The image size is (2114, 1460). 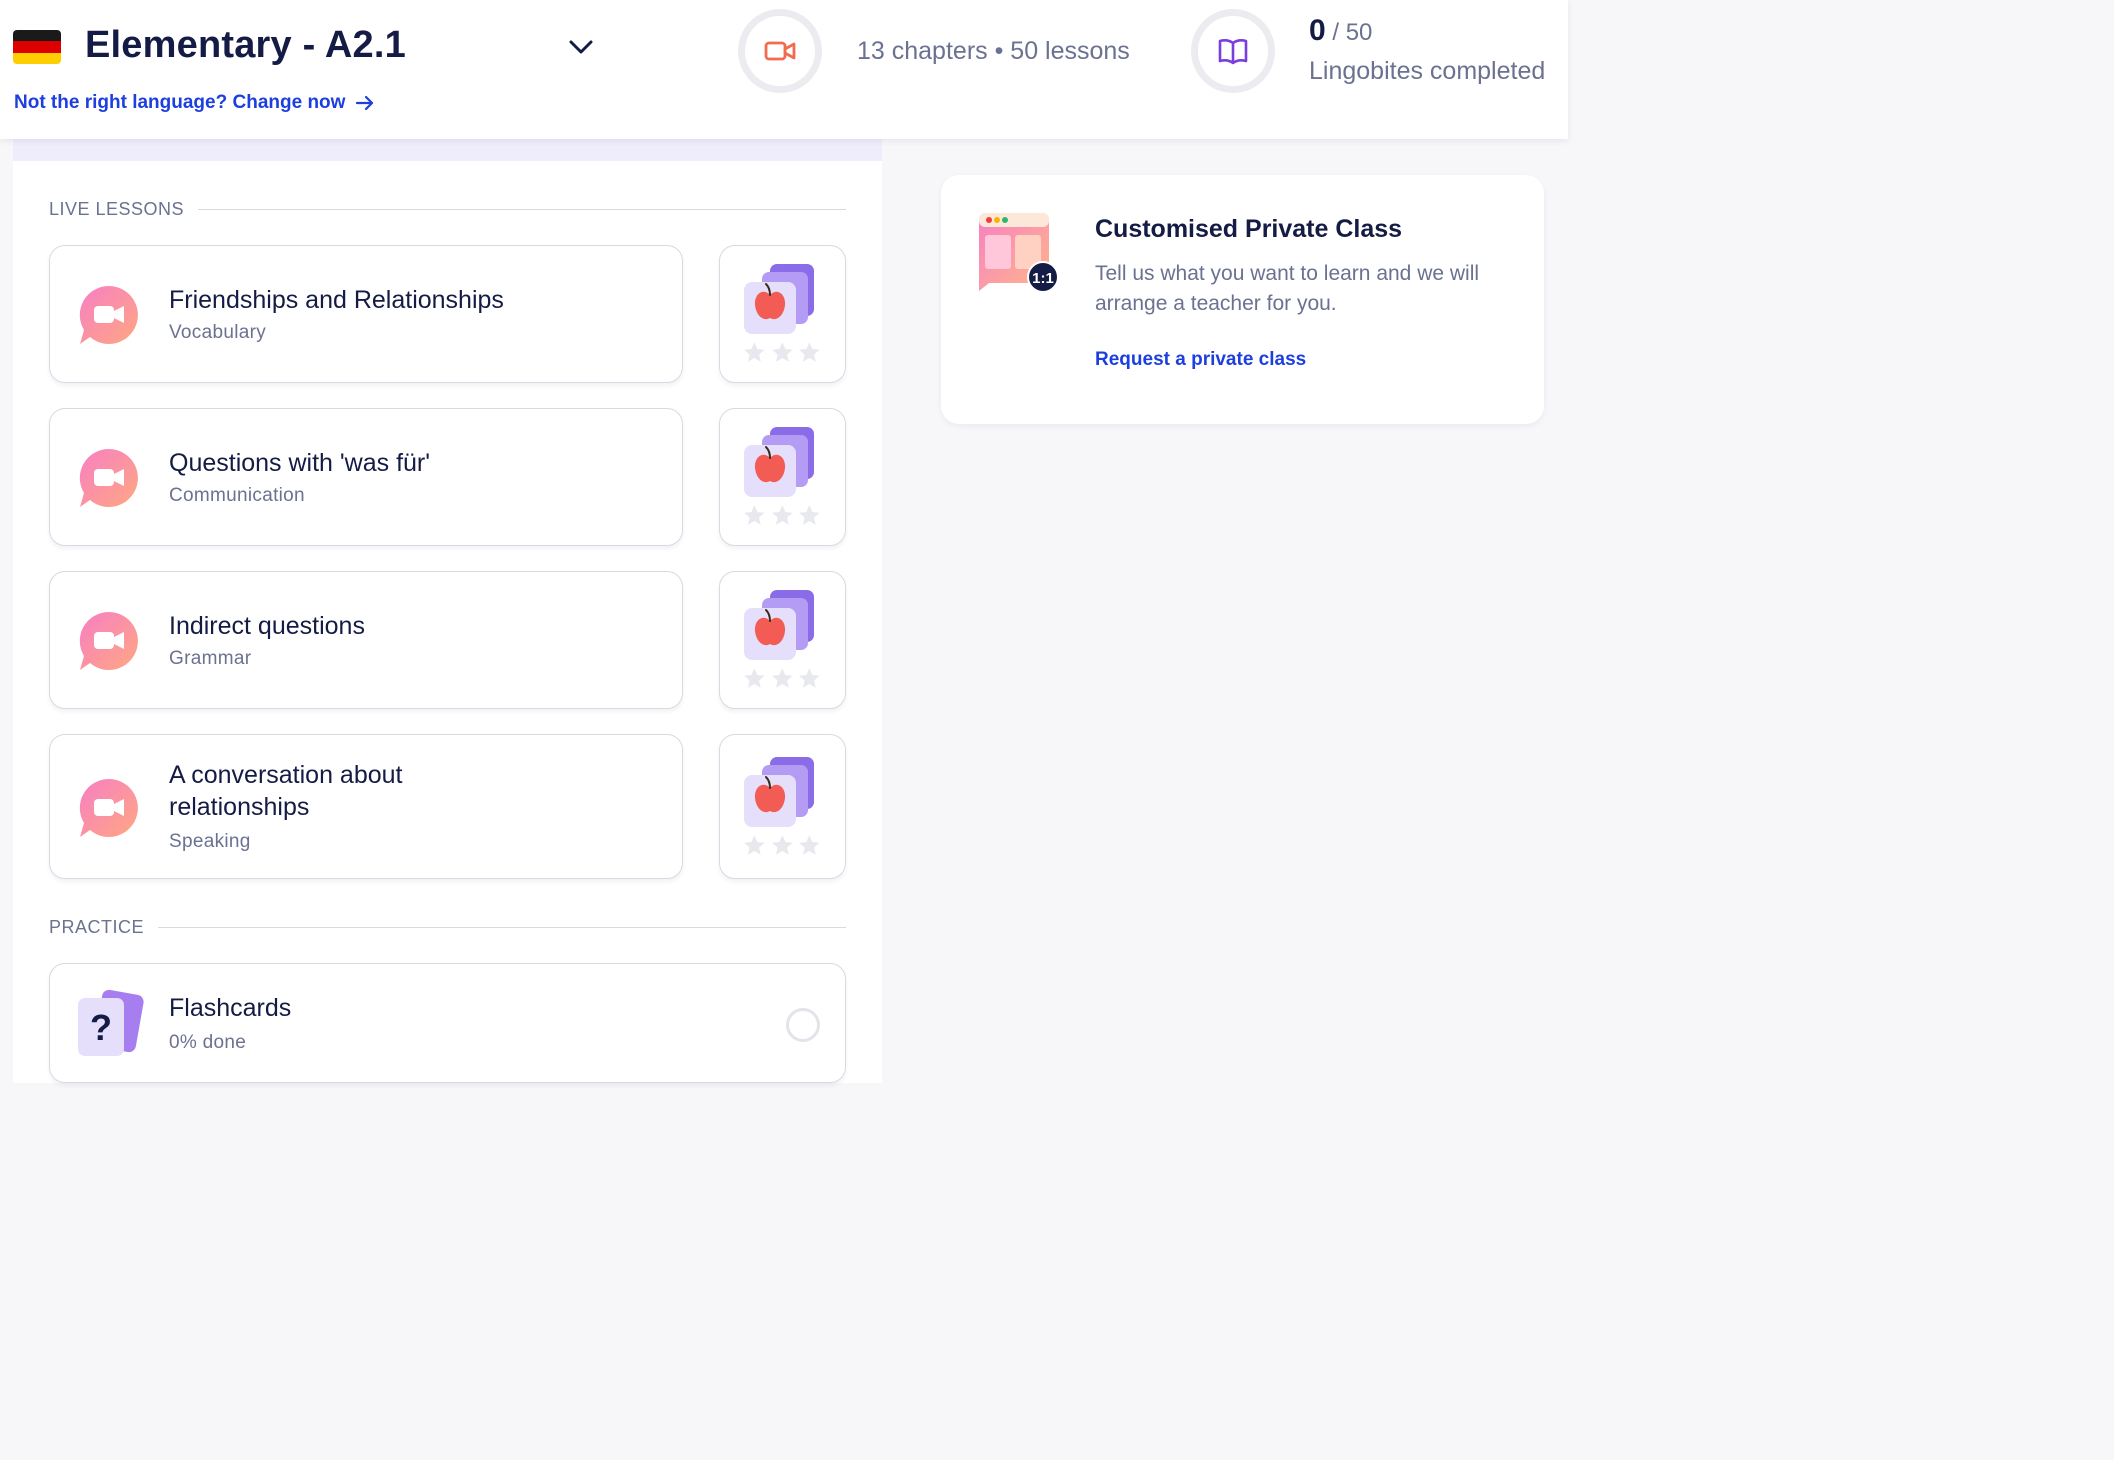 I want to click on lesson-card: Indirect questions Grammar, so click(x=366, y=640).